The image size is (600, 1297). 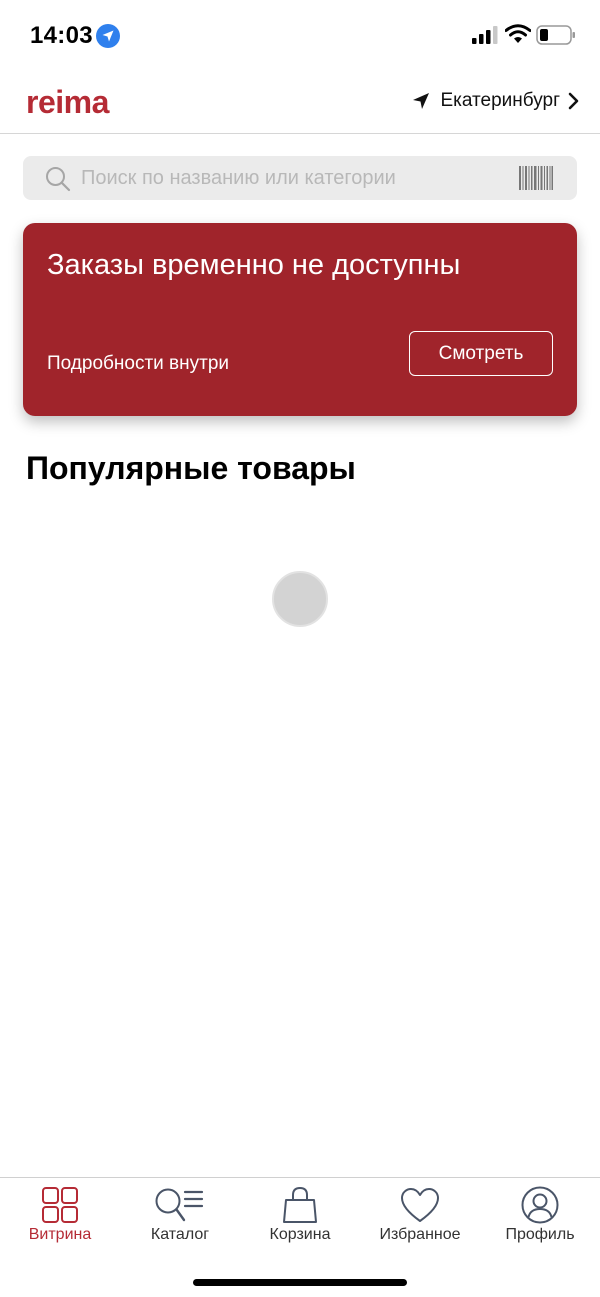 What do you see at coordinates (481, 353) in the screenshot?
I see `view-details-button: Смотреть` at bounding box center [481, 353].